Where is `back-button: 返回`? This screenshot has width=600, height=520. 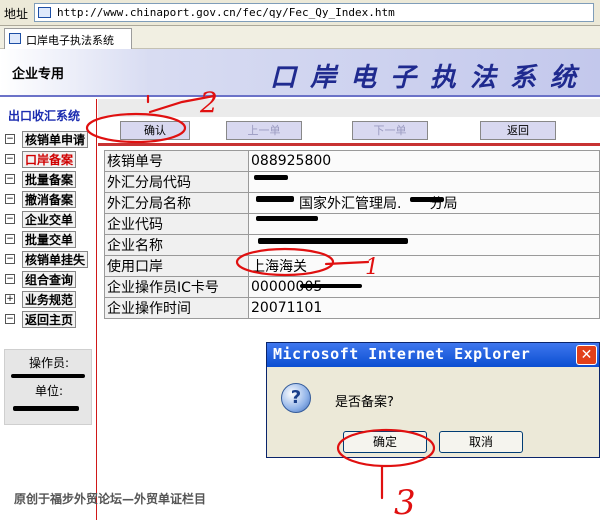
back-button: 返回 is located at coordinates (518, 130).